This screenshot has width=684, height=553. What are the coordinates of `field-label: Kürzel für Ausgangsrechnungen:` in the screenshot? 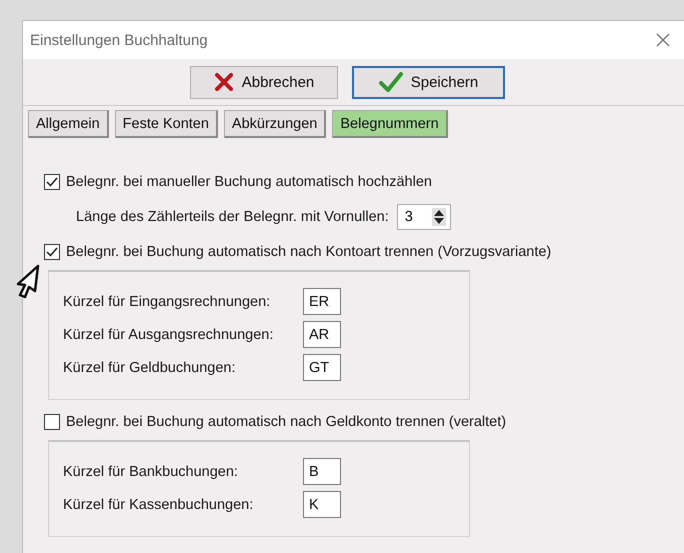 It's located at (168, 334).